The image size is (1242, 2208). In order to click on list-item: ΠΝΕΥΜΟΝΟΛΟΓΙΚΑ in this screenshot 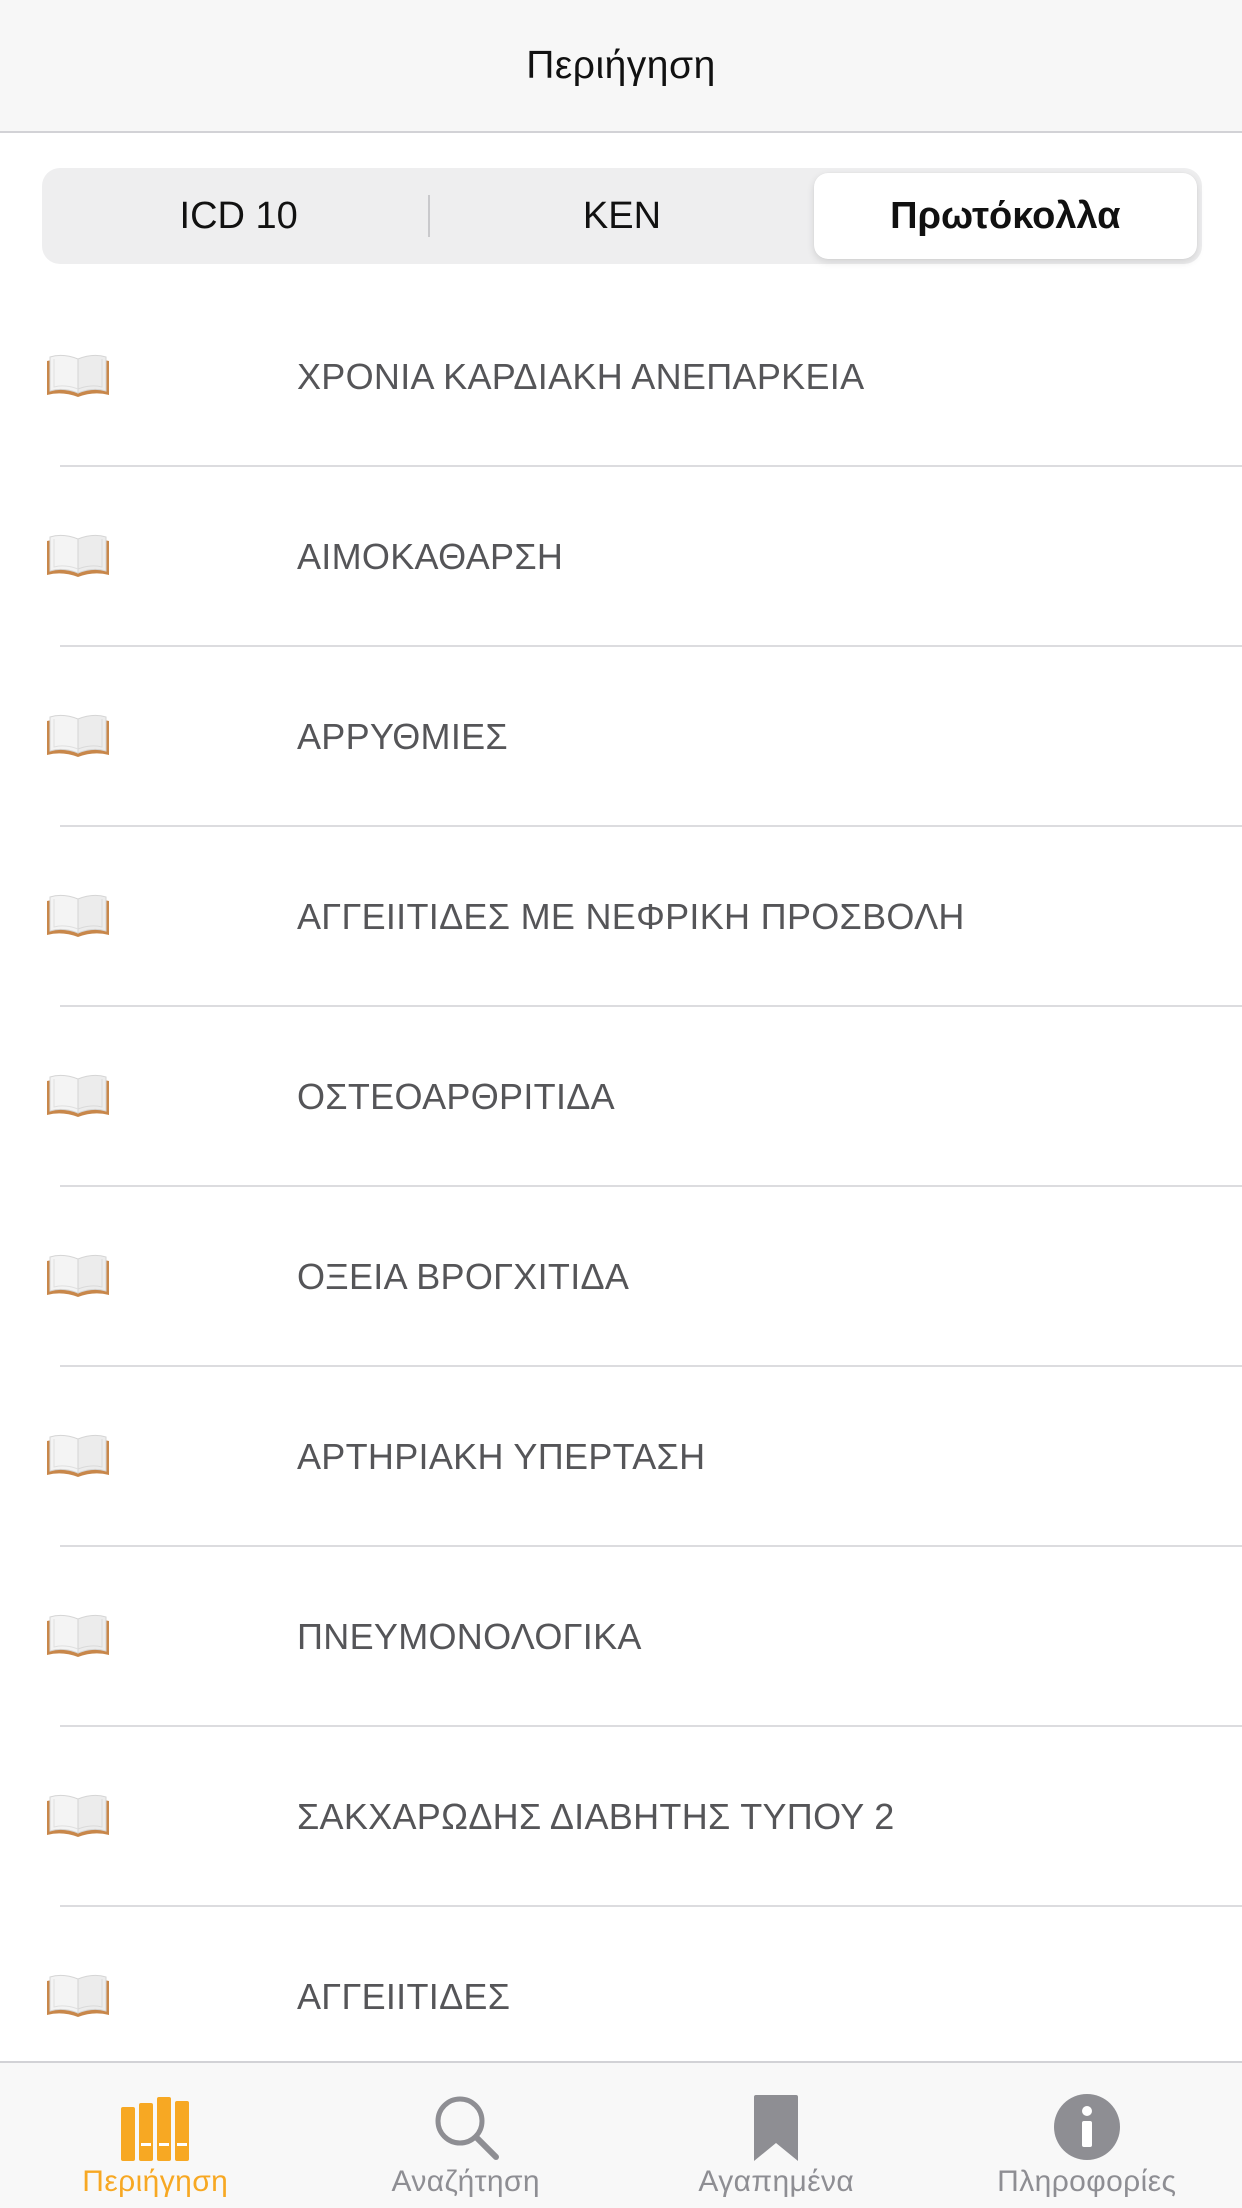, I will do `click(621, 1637)`.